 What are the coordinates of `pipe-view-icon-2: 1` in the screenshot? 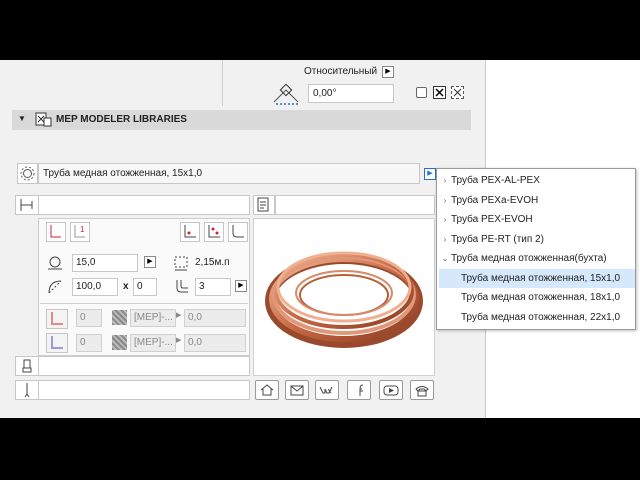 It's located at (80, 232).